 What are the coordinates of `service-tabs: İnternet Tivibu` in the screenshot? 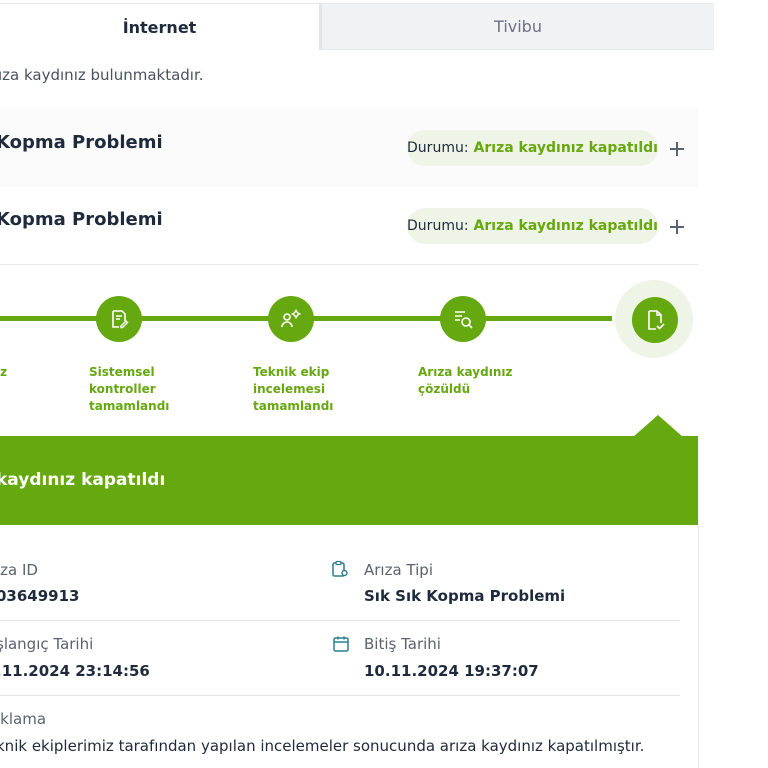 It's located at (357, 26).